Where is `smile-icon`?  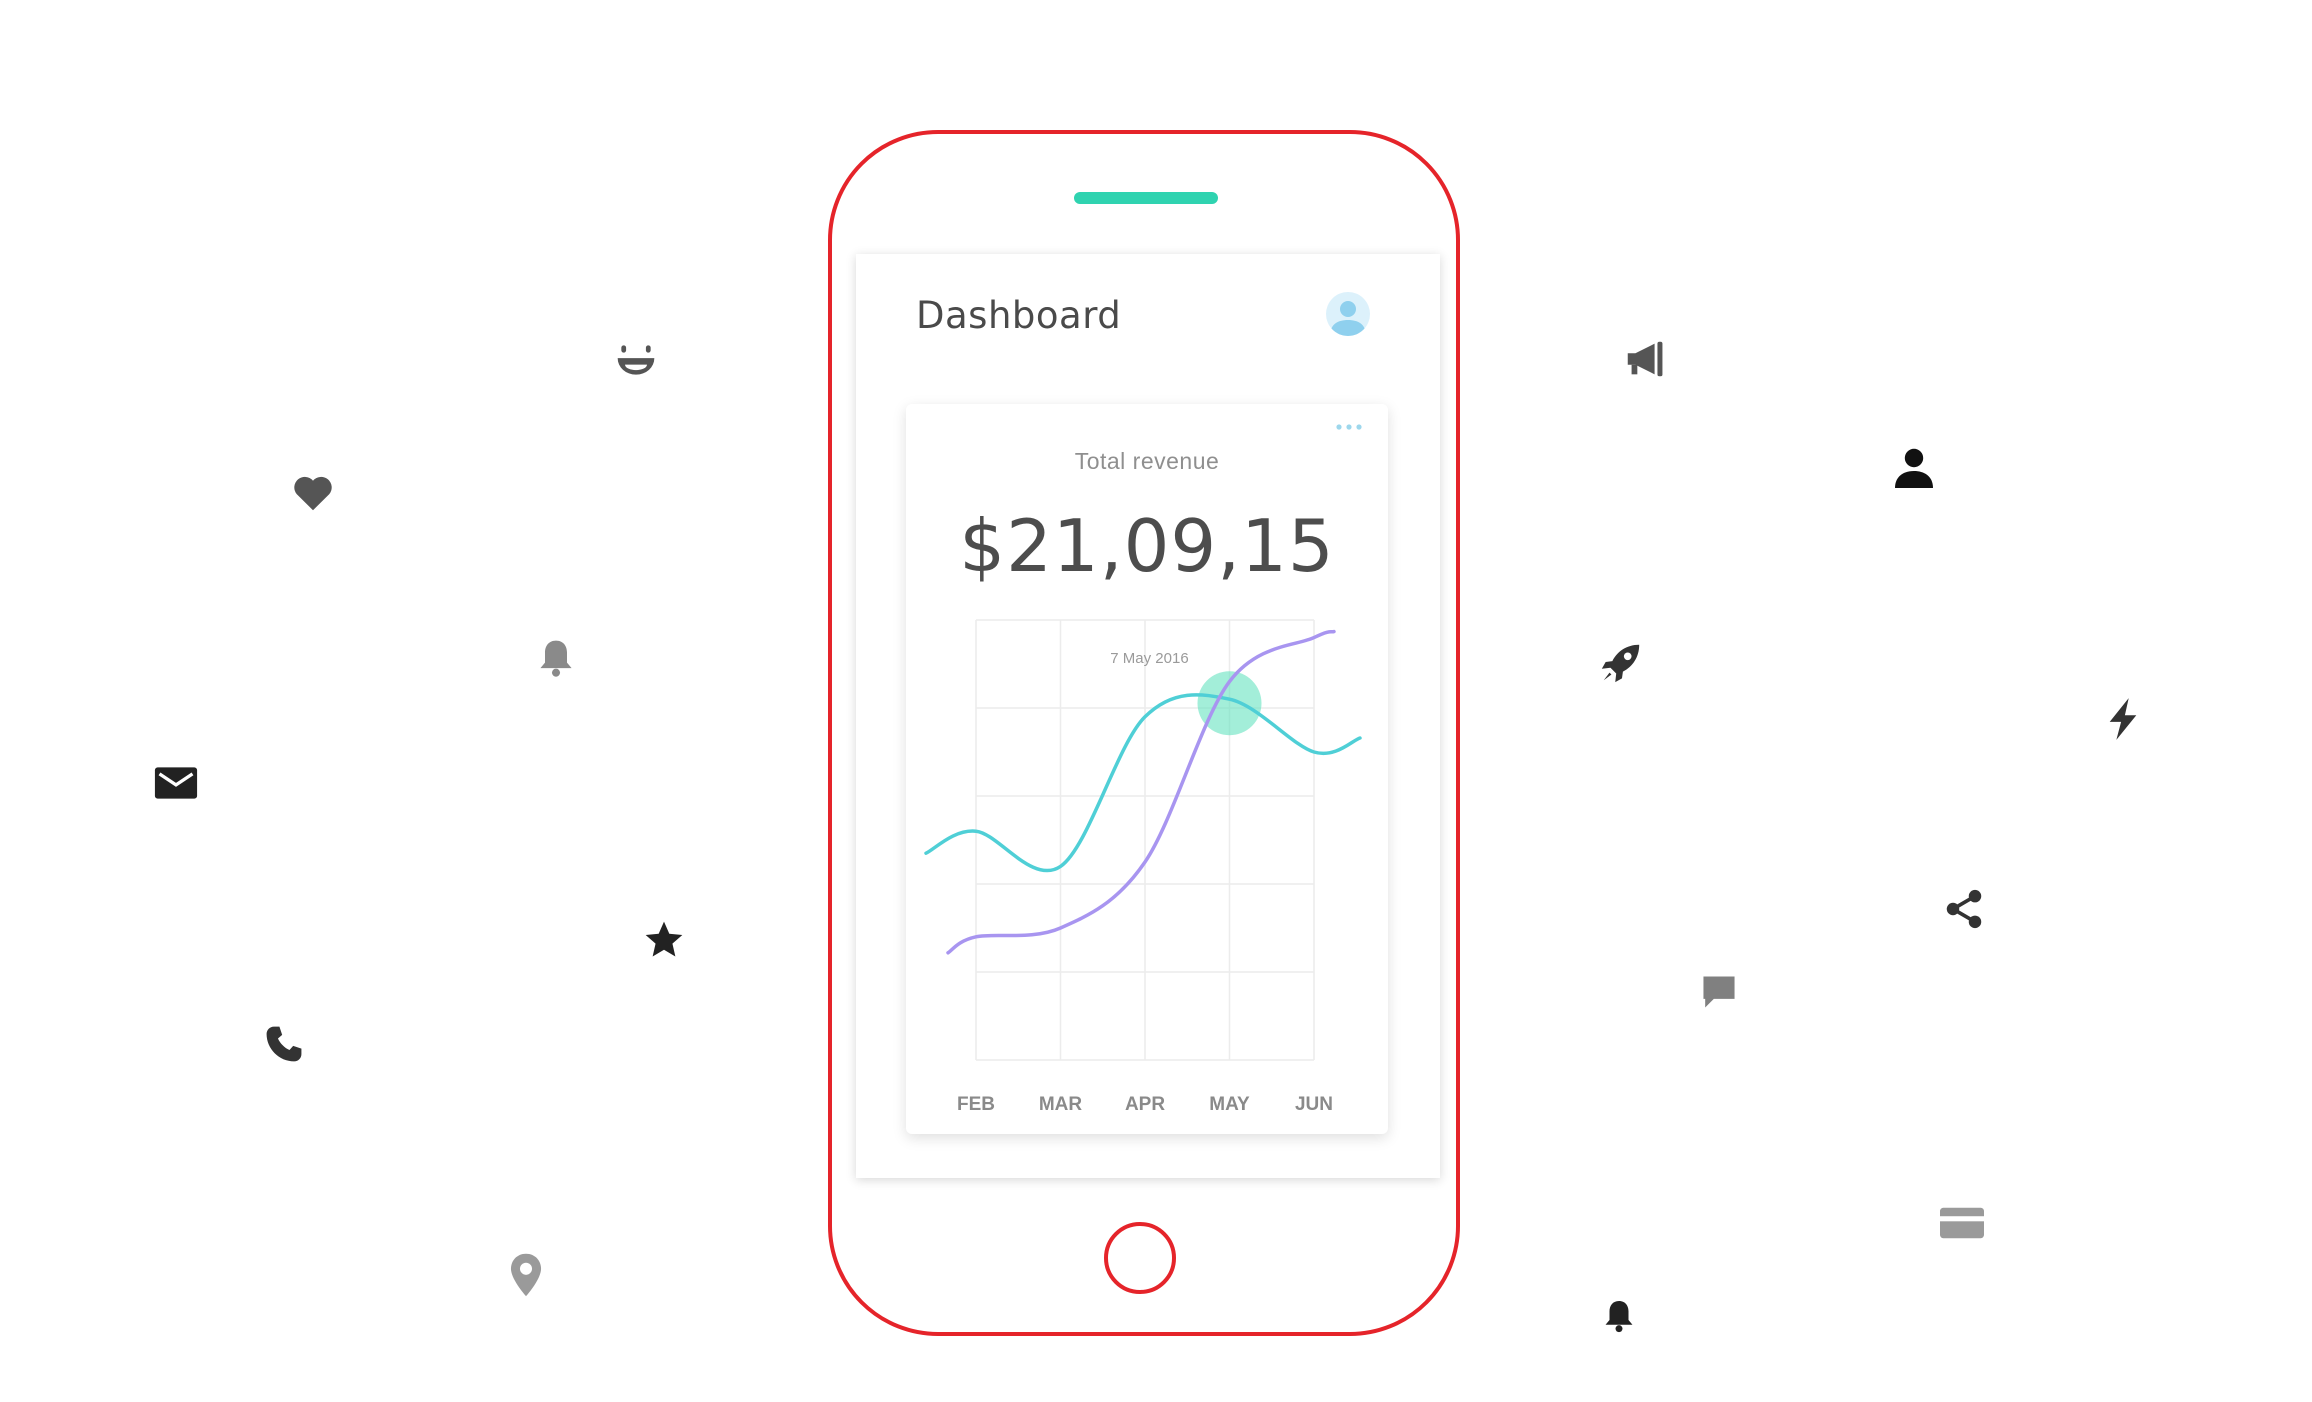
smile-icon is located at coordinates (636, 360).